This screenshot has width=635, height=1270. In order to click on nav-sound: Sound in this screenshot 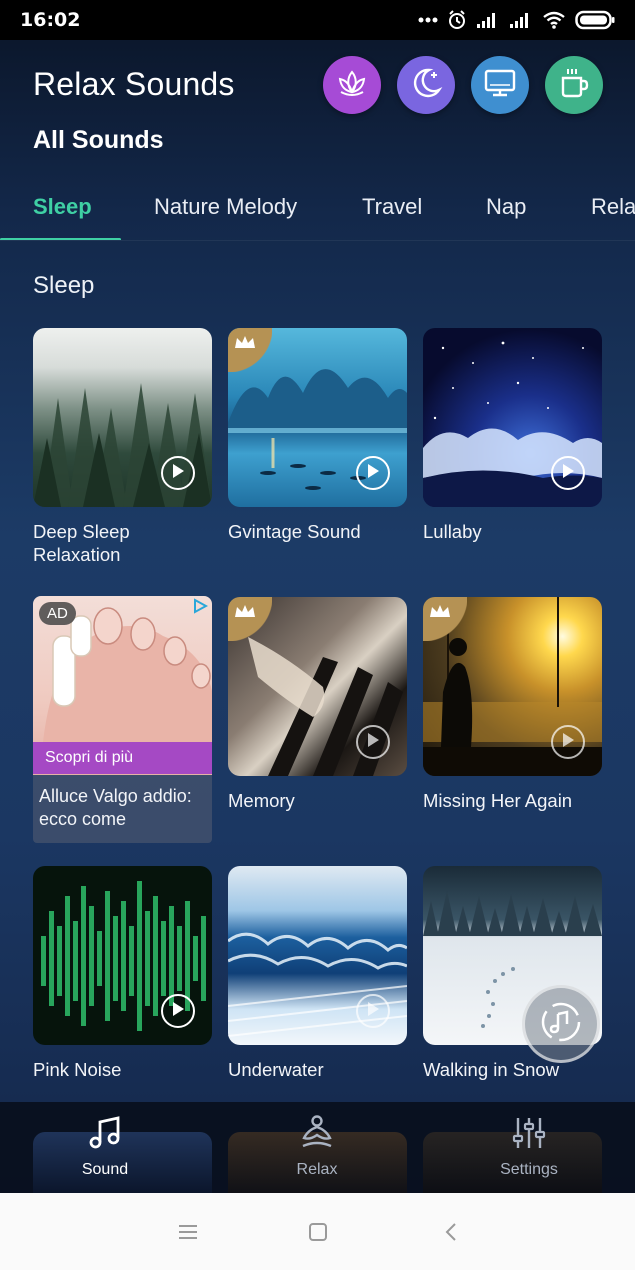, I will do `click(105, 1146)`.